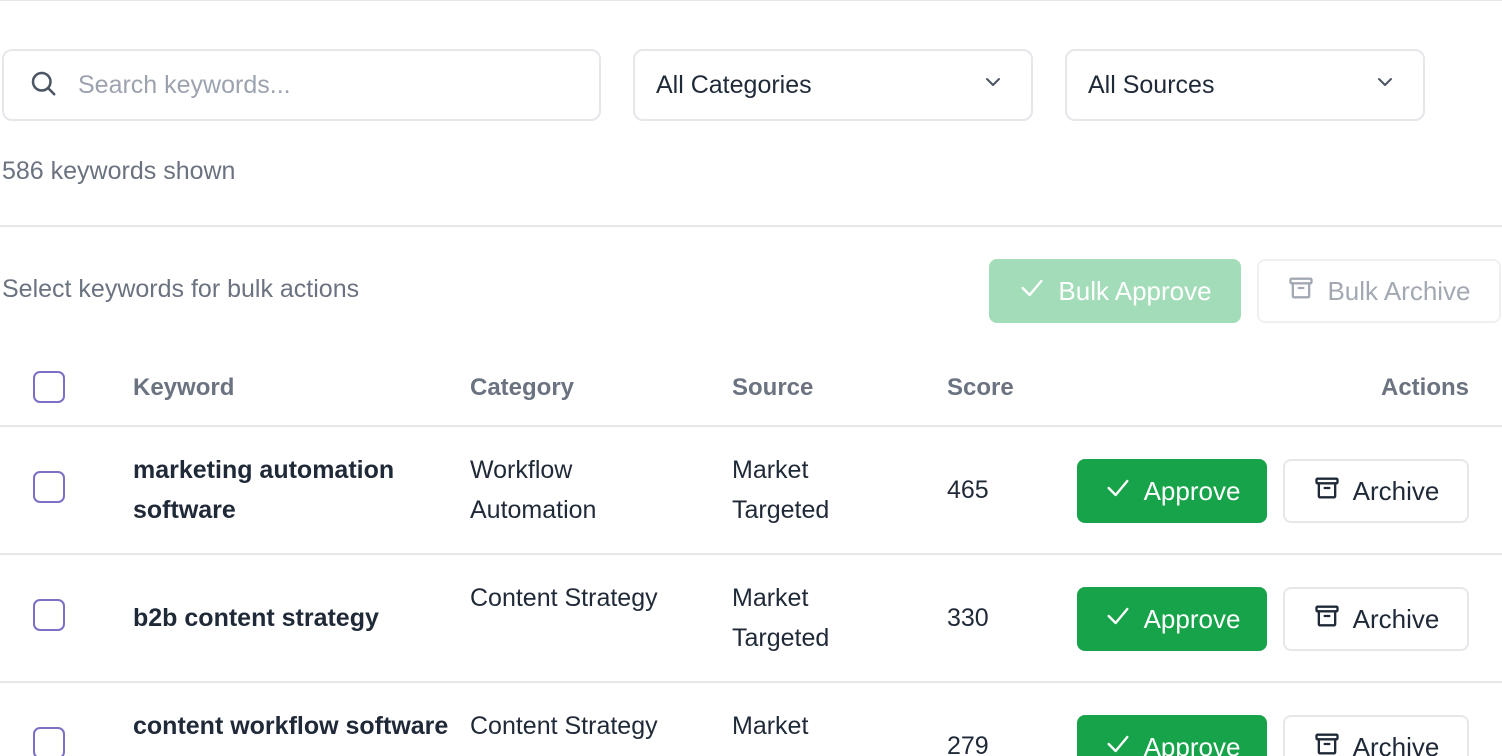 This screenshot has height=756, width=1502. Describe the element at coordinates (119, 171) in the screenshot. I see `keyword-count: 586 keywords shown` at that location.